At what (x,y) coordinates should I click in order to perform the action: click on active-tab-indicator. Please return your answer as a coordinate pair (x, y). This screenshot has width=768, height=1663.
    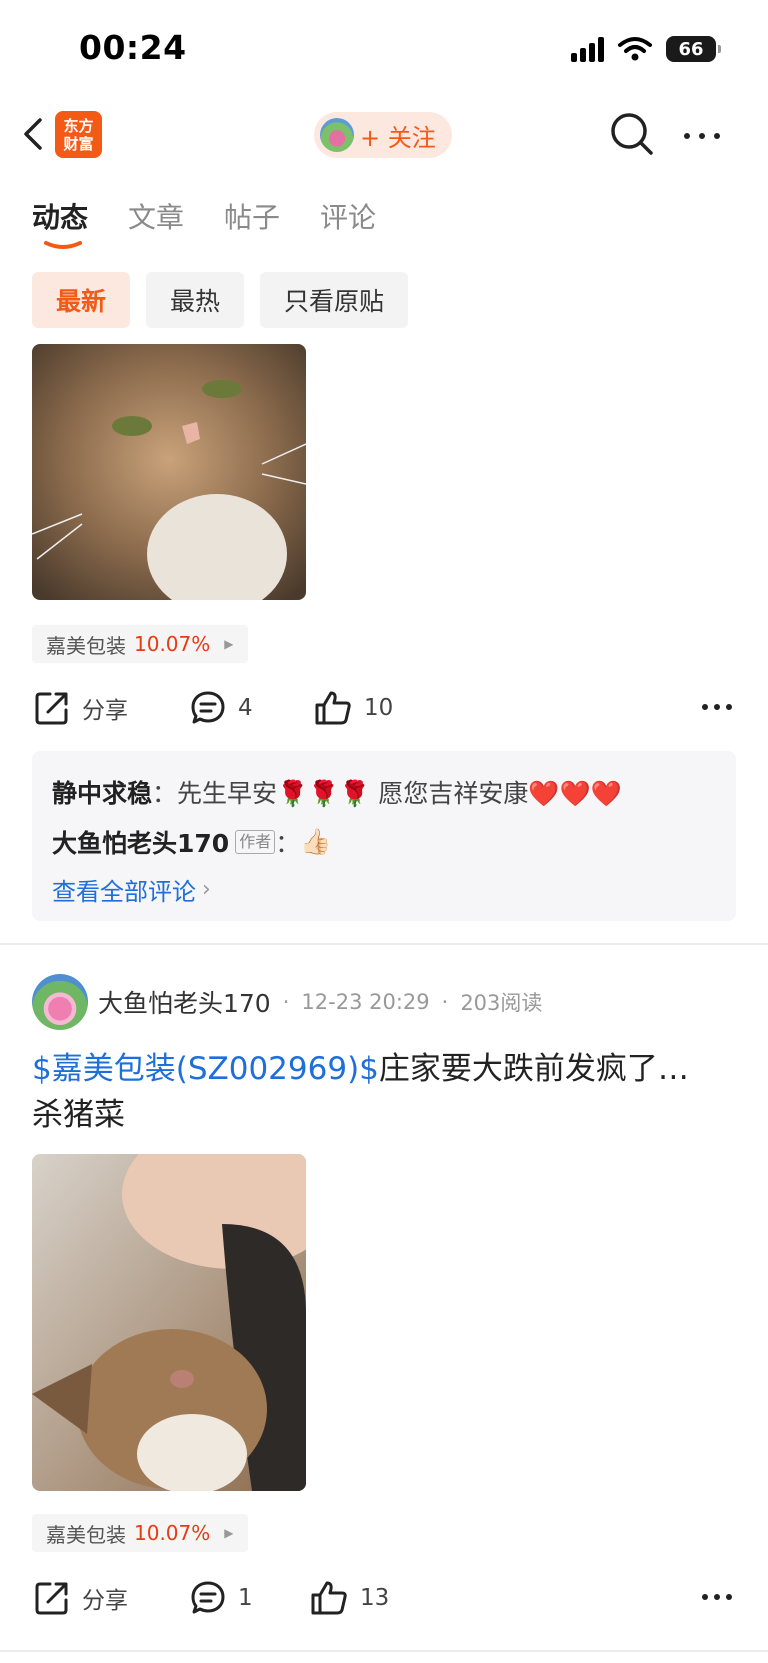
    Looking at the image, I should click on (63, 245).